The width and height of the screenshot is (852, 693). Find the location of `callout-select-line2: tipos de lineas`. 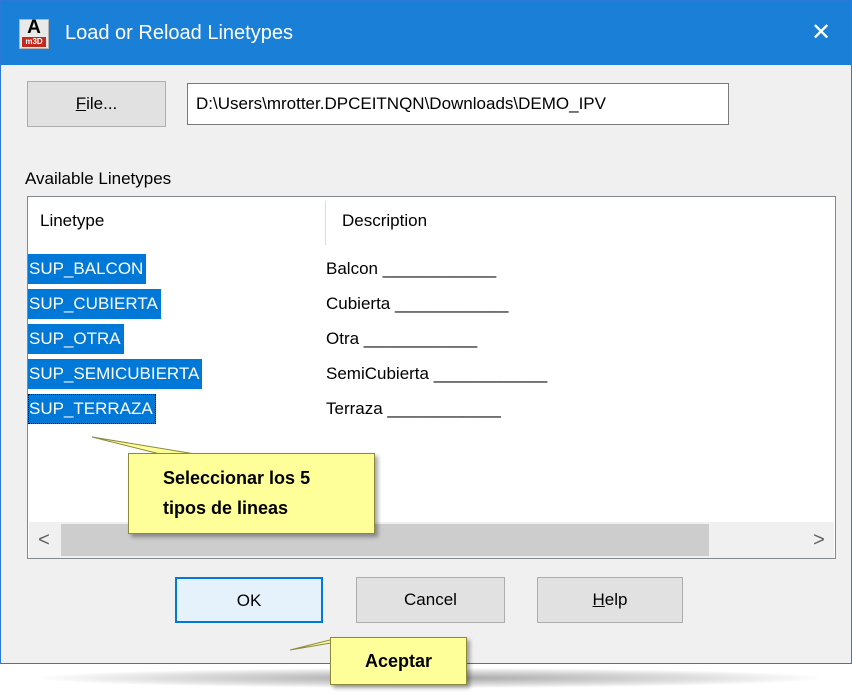

callout-select-line2: tipos de lineas is located at coordinates (226, 508).